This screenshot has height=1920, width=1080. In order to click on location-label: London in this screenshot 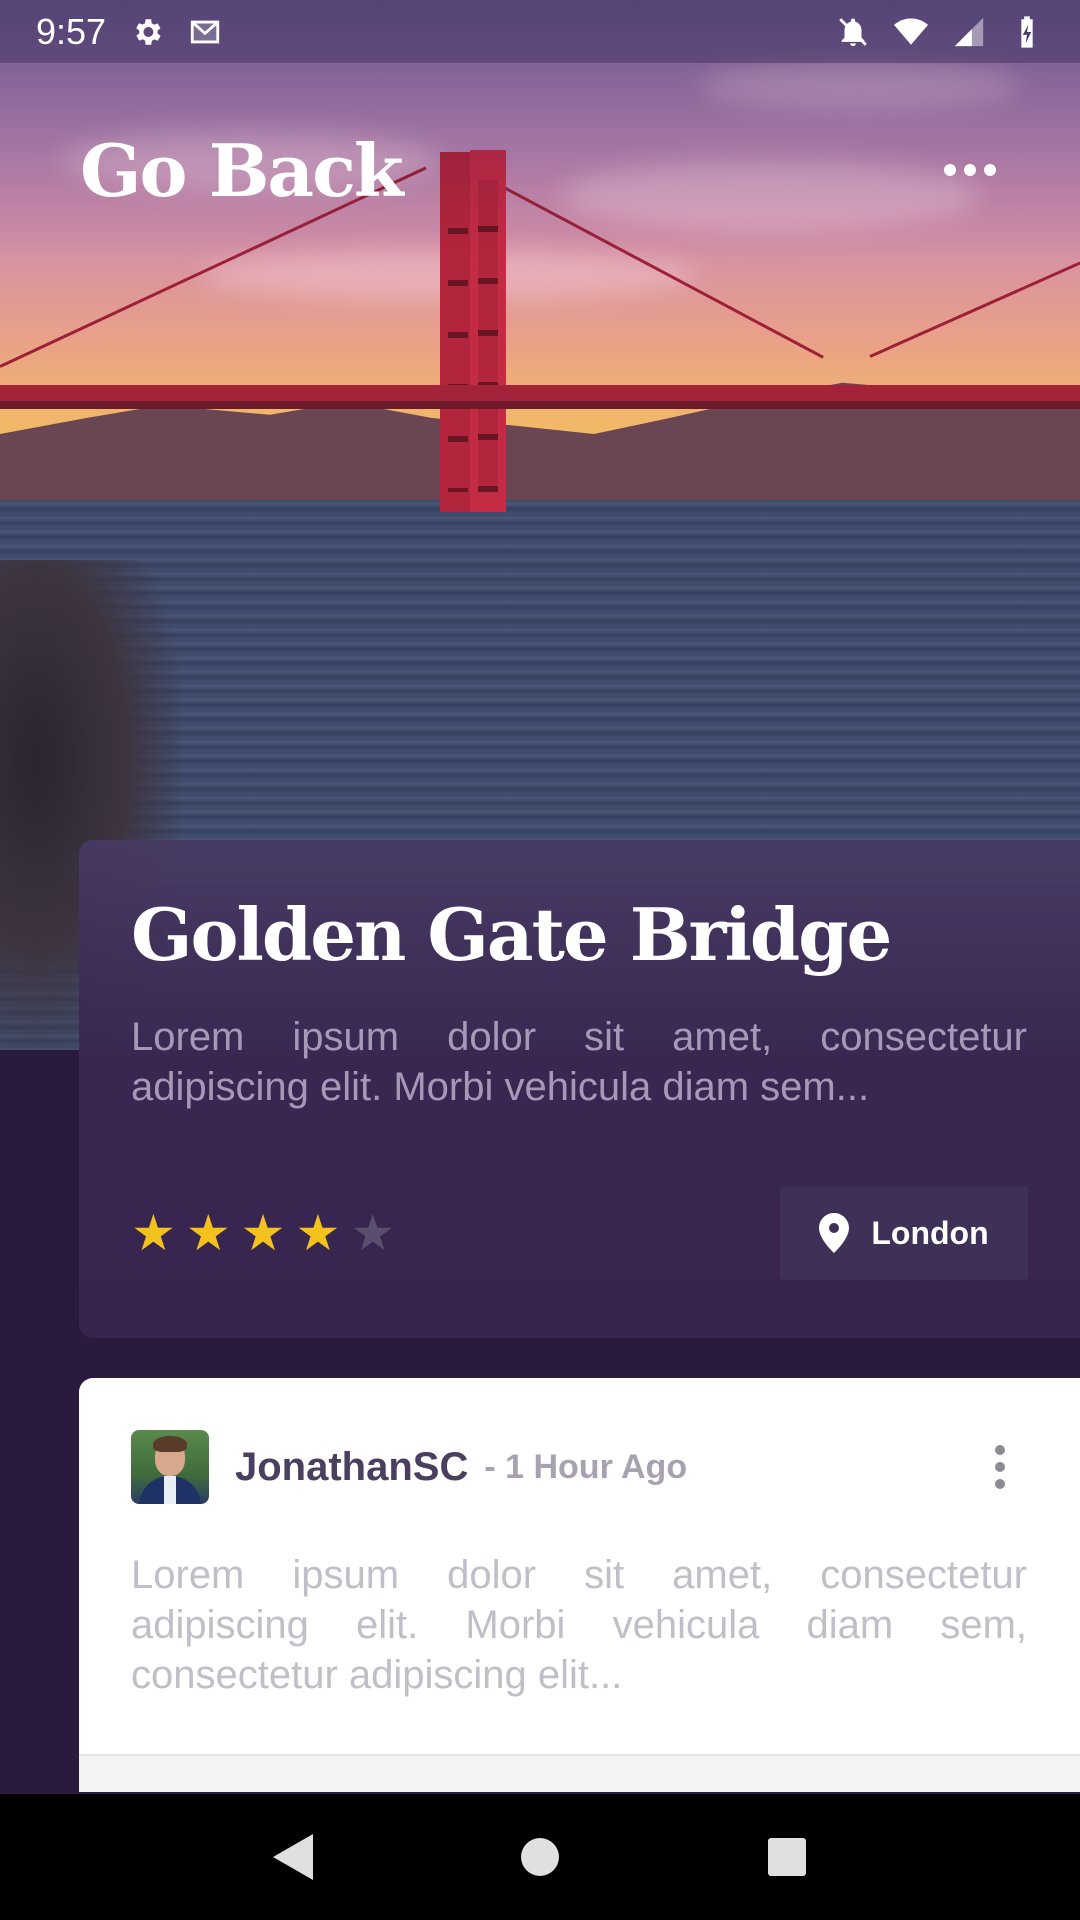, I will do `click(930, 1232)`.